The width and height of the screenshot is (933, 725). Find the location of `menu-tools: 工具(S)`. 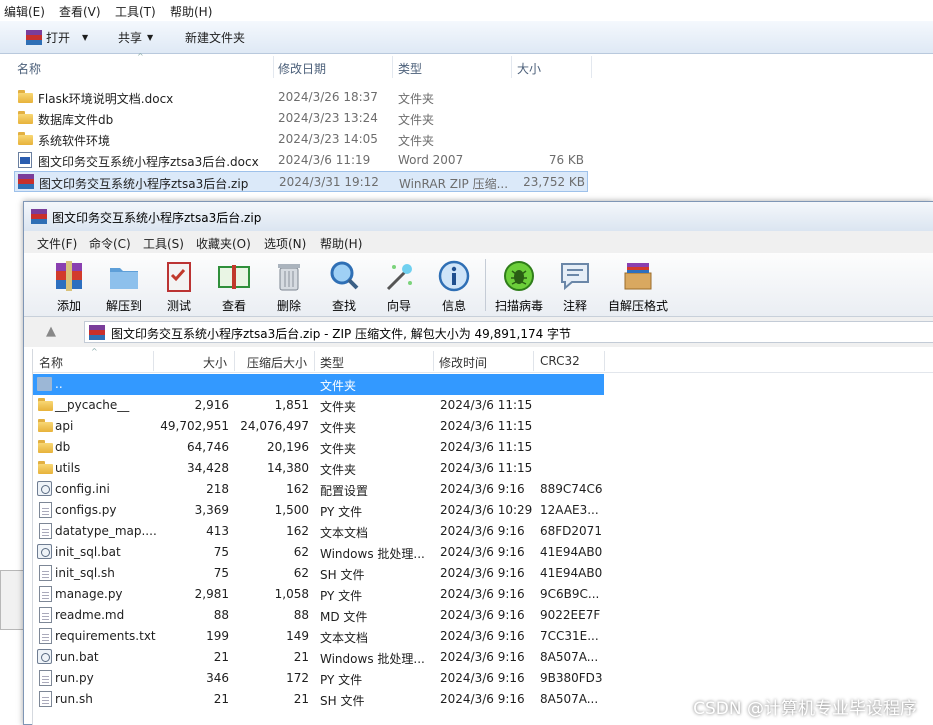

menu-tools: 工具(S) is located at coordinates (163, 243).